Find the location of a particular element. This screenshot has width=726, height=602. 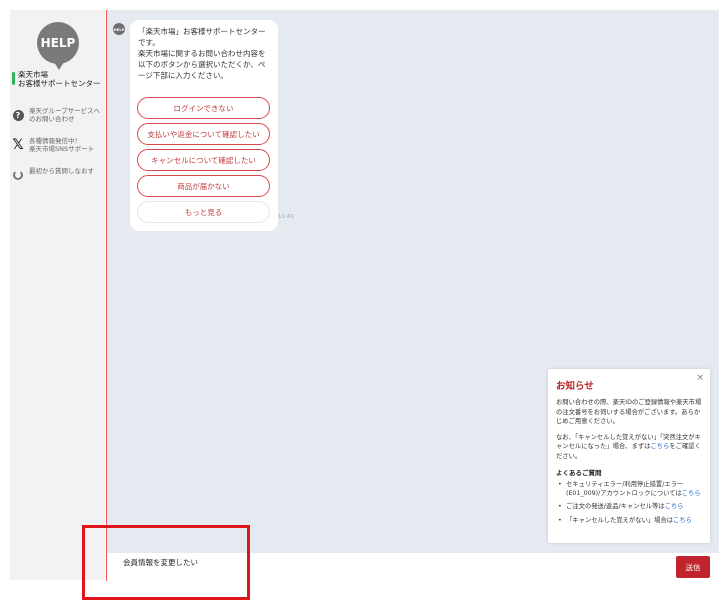

notice-cancel-link: こちら is located at coordinates (659, 446).